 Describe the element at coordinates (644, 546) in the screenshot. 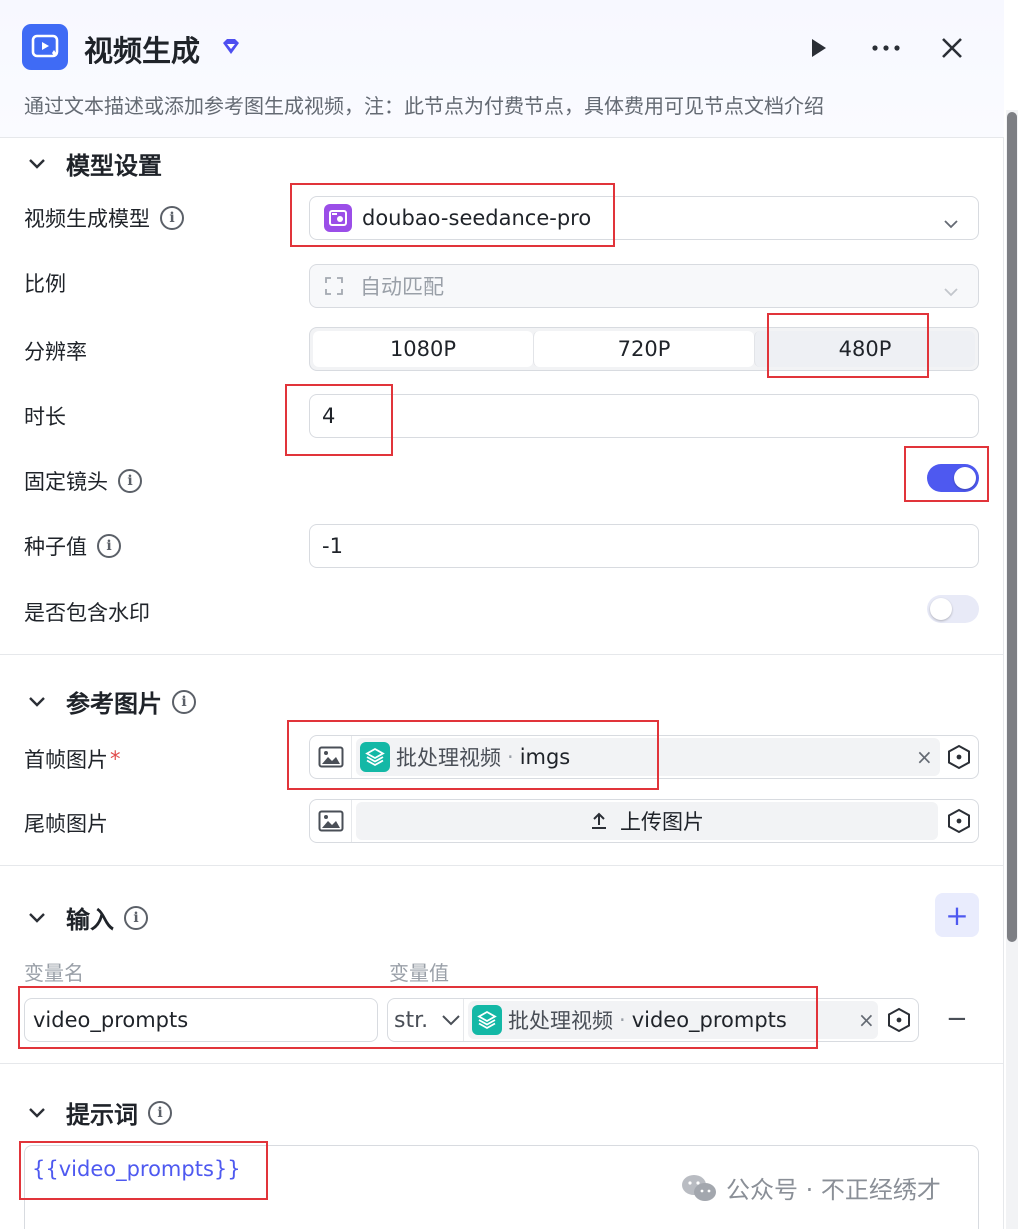

I see `seed-input: -1` at that location.